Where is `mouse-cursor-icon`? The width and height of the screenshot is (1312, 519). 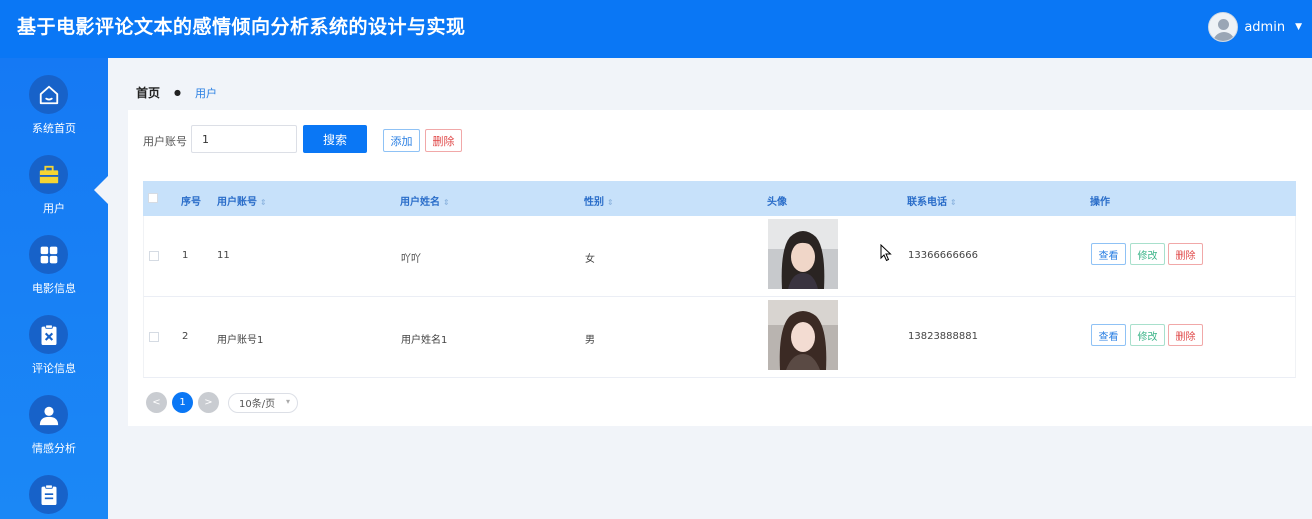 mouse-cursor-icon is located at coordinates (886, 253).